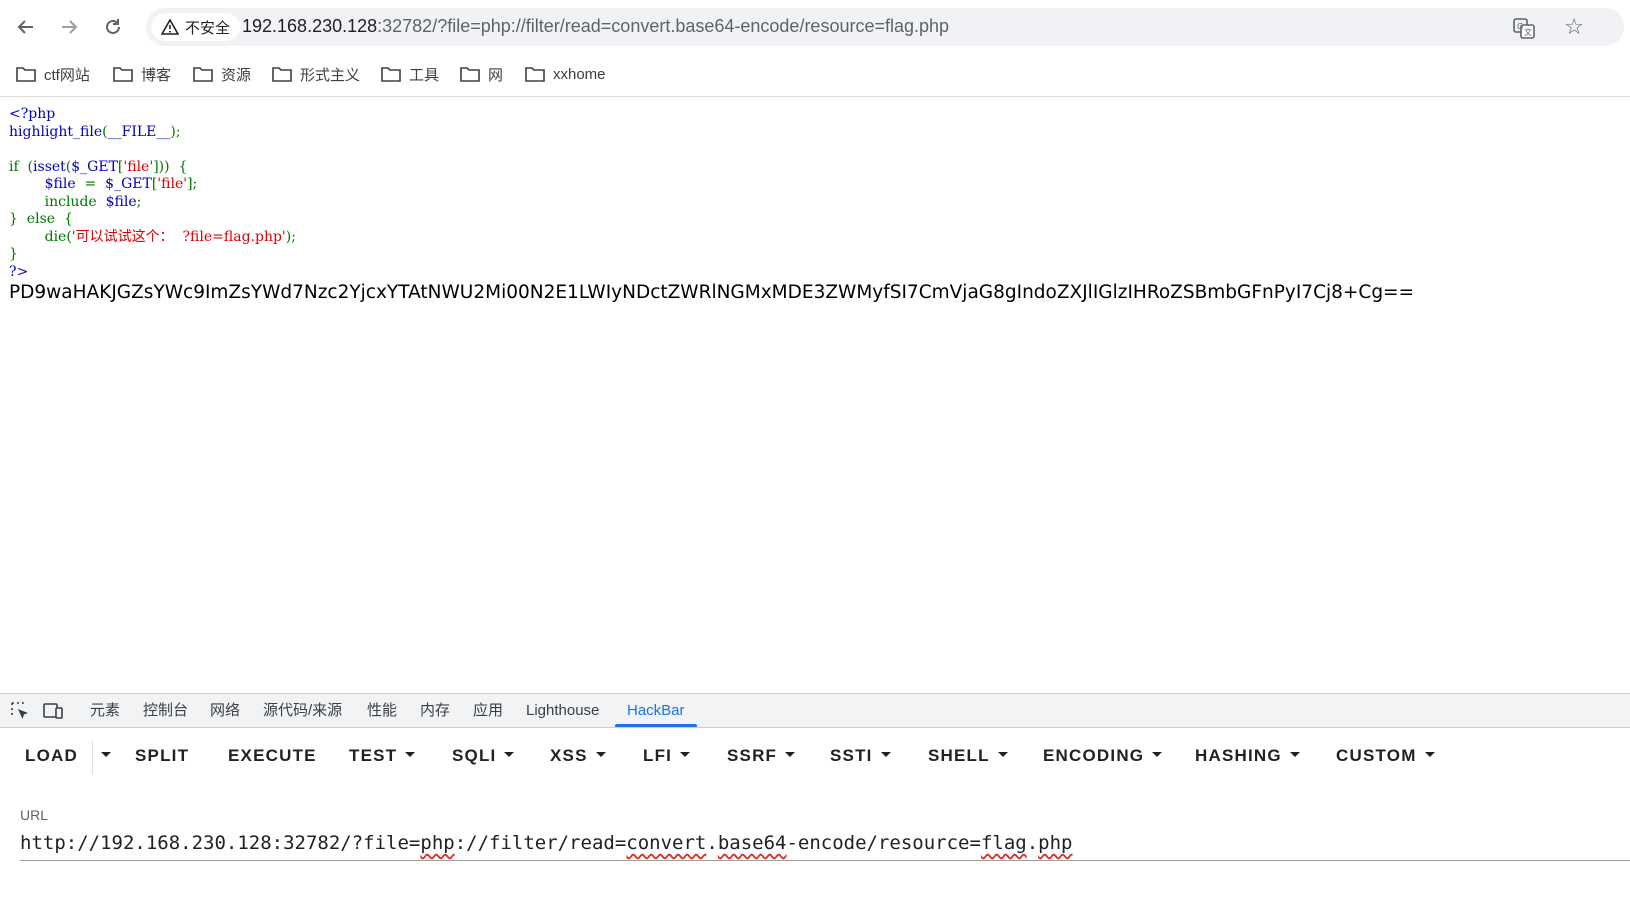  I want to click on lfi-menu-button: LFI, so click(667, 756).